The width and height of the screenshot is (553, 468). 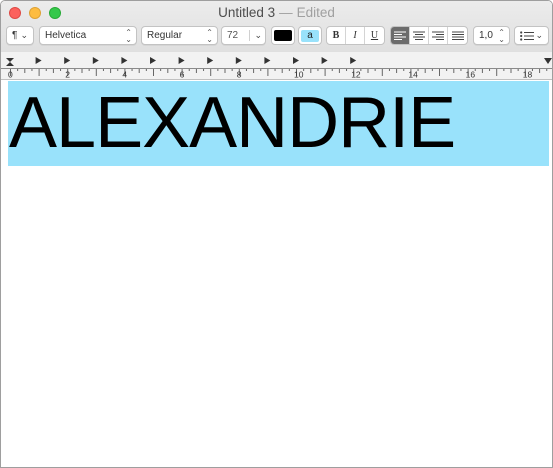 I want to click on ruler-label: 14, so click(x=413, y=75).